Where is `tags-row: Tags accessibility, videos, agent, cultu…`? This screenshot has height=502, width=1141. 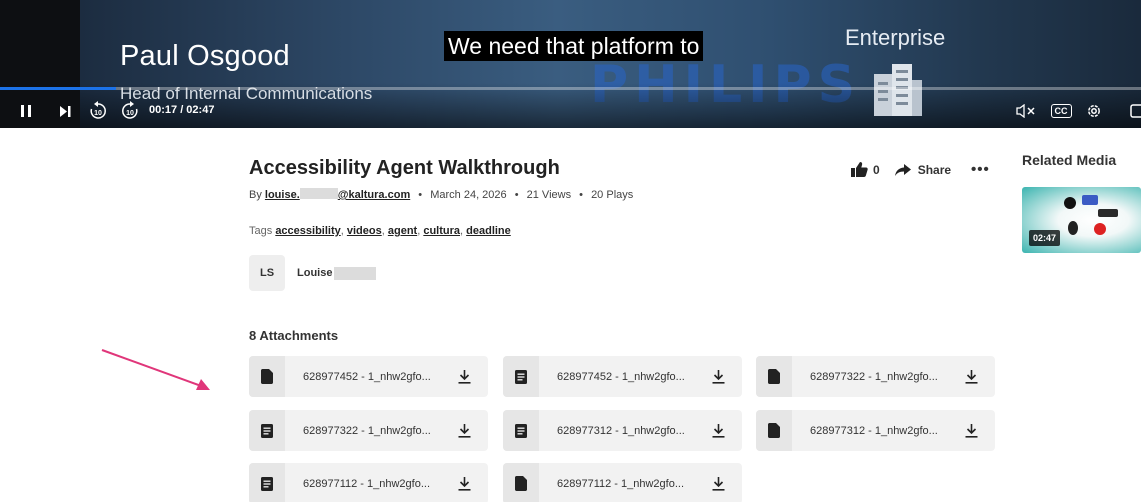 tags-row: Tags accessibility, videos, agent, cultu… is located at coordinates (380, 231).